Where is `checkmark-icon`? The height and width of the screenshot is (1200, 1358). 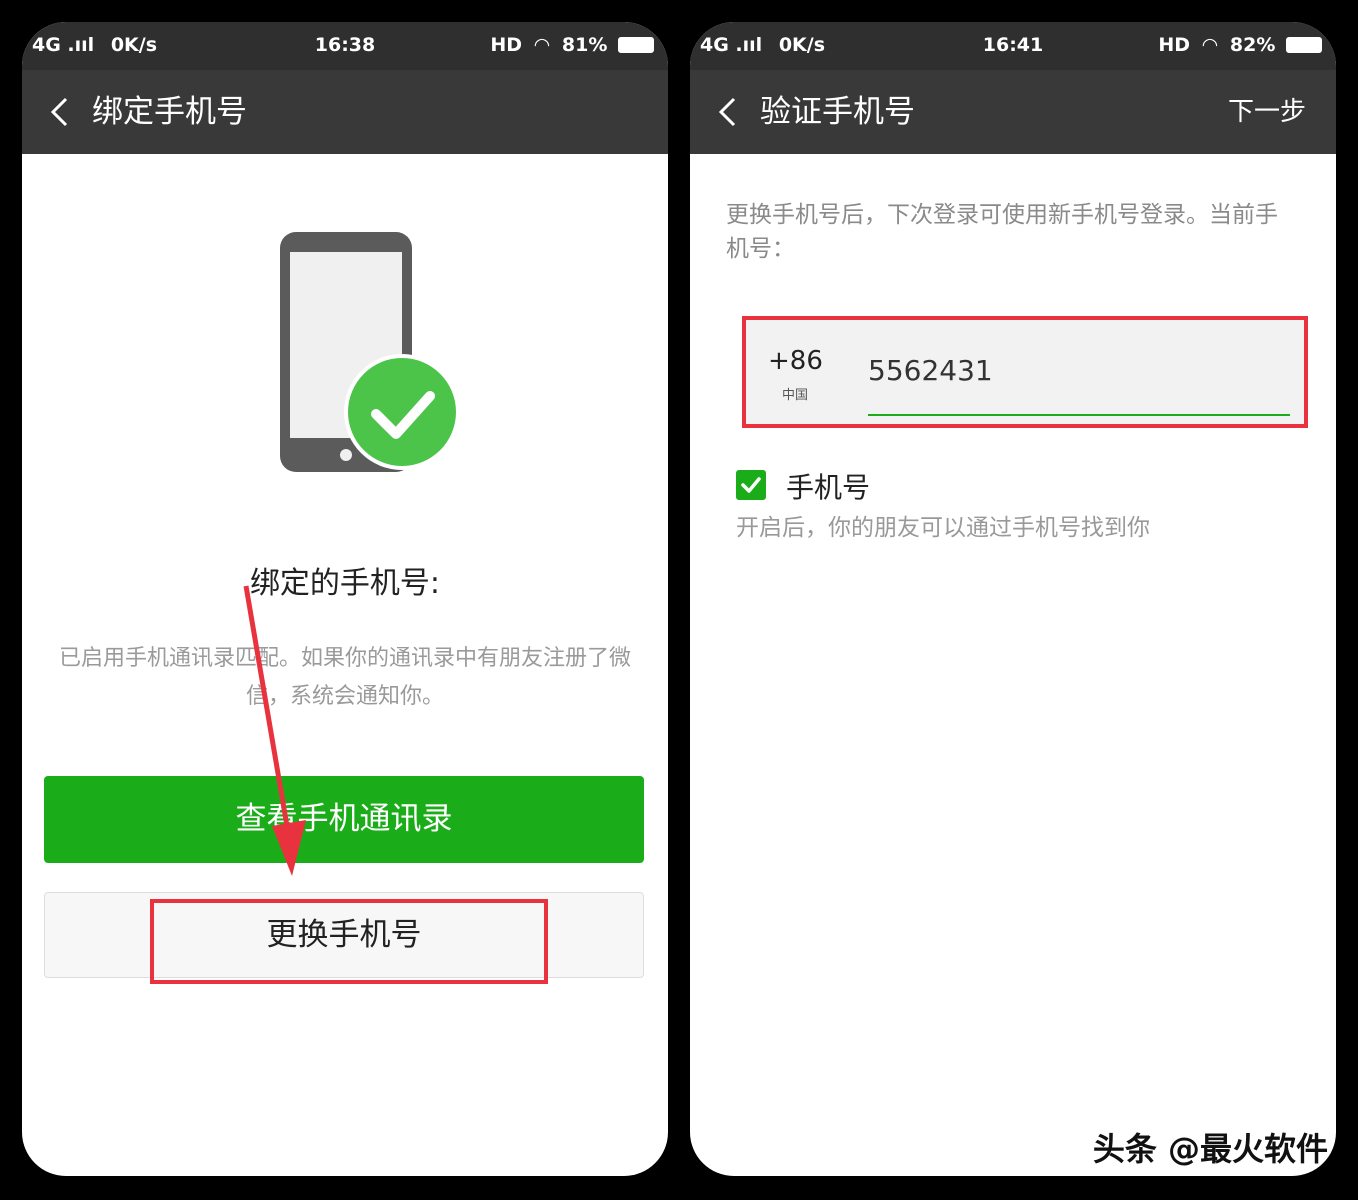
checkmark-icon is located at coordinates (751, 485).